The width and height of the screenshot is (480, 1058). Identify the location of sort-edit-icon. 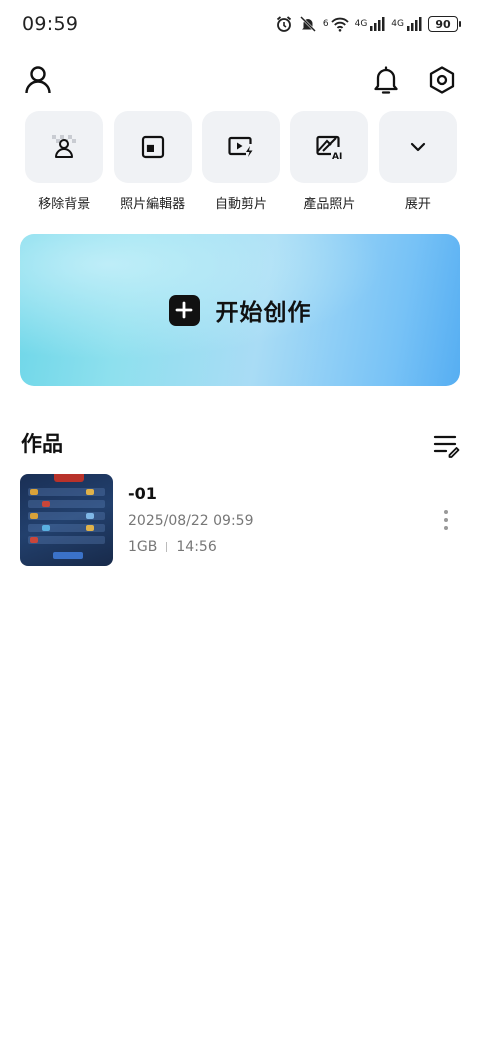
(446, 446).